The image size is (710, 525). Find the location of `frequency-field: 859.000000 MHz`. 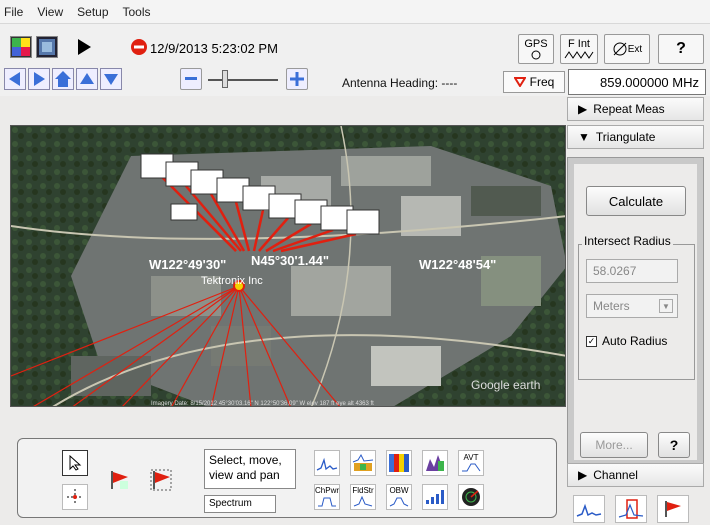

frequency-field: 859.000000 MHz is located at coordinates (637, 82).